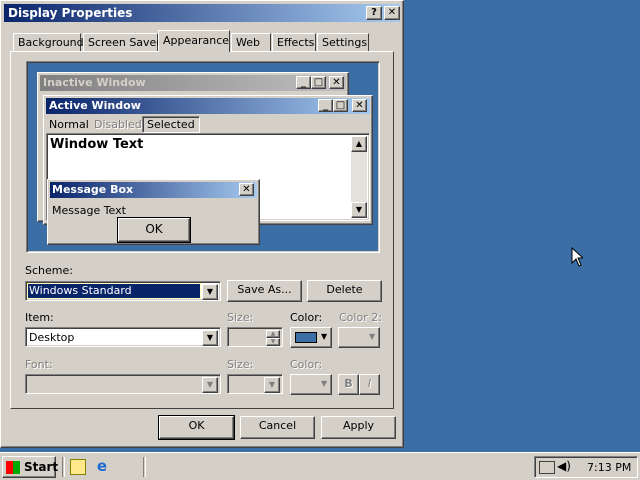 The height and width of the screenshot is (480, 640). I want to click on menu-disabled: Disabled, so click(118, 124).